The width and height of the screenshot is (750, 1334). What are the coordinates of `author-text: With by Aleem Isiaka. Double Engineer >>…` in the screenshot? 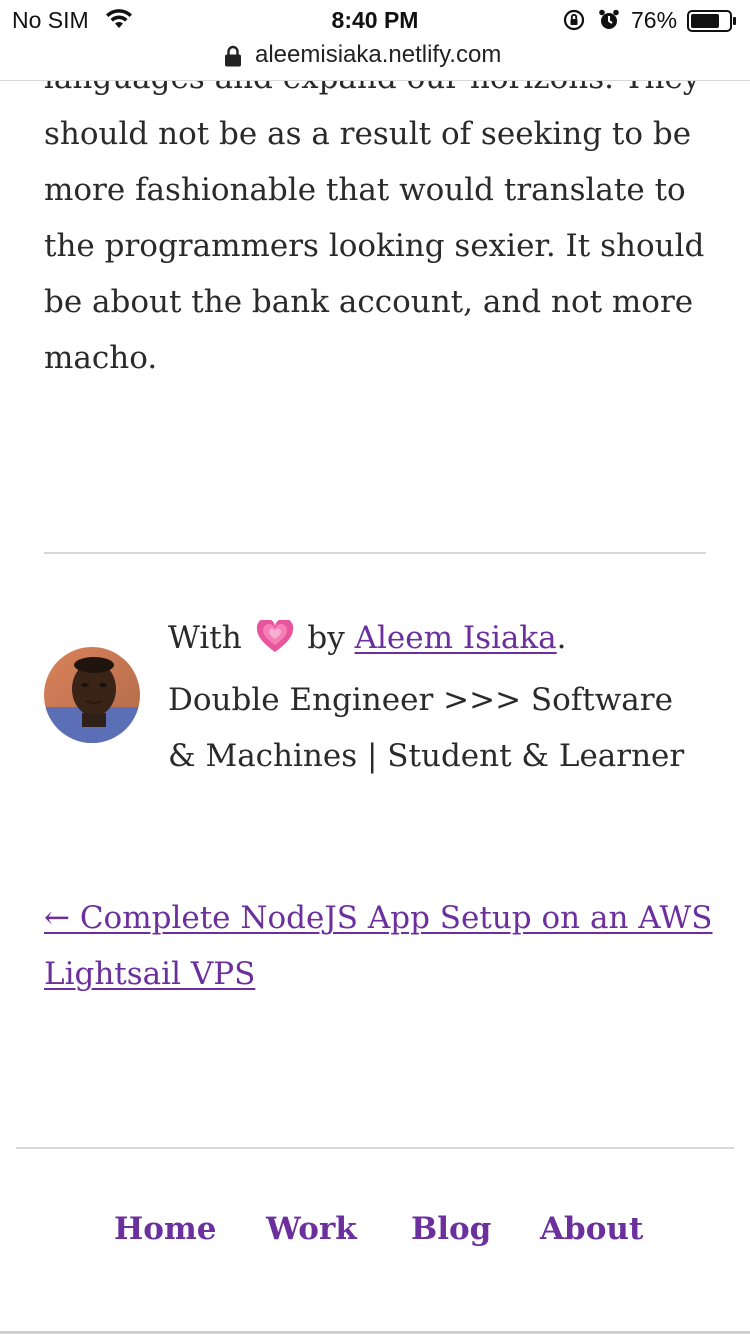 It's located at (438, 697).